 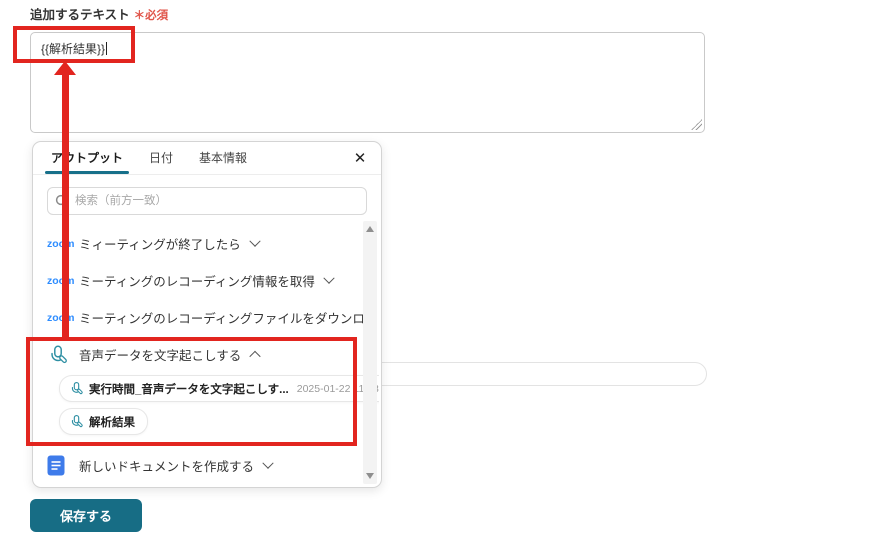 I want to click on text-input-area: {{解析結果}}, so click(x=367, y=82).